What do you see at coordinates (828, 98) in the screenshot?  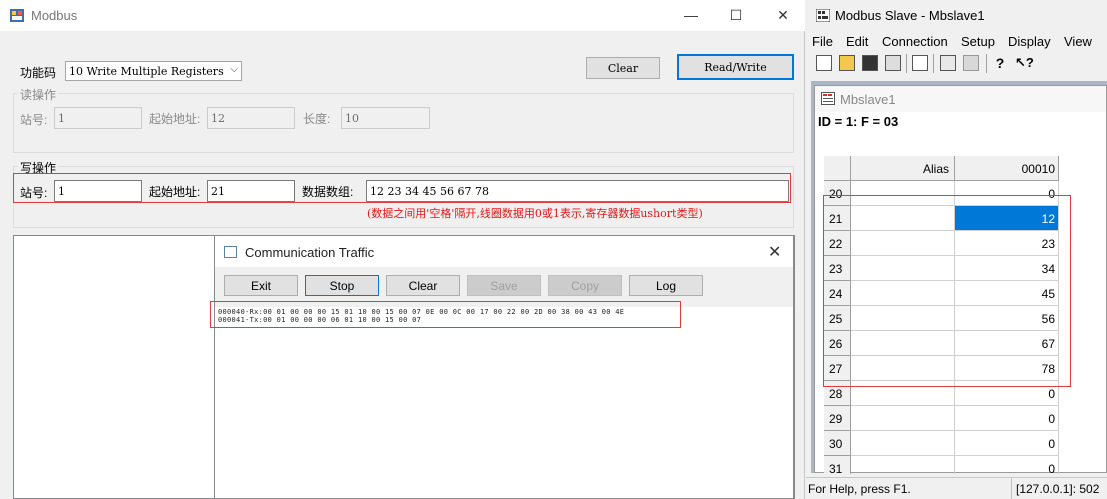 I see `doc-icon` at bounding box center [828, 98].